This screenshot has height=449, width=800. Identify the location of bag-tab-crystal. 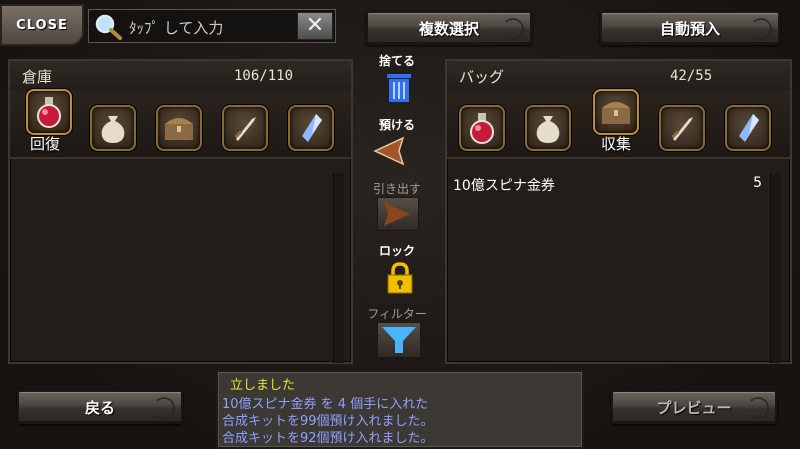
(748, 128).